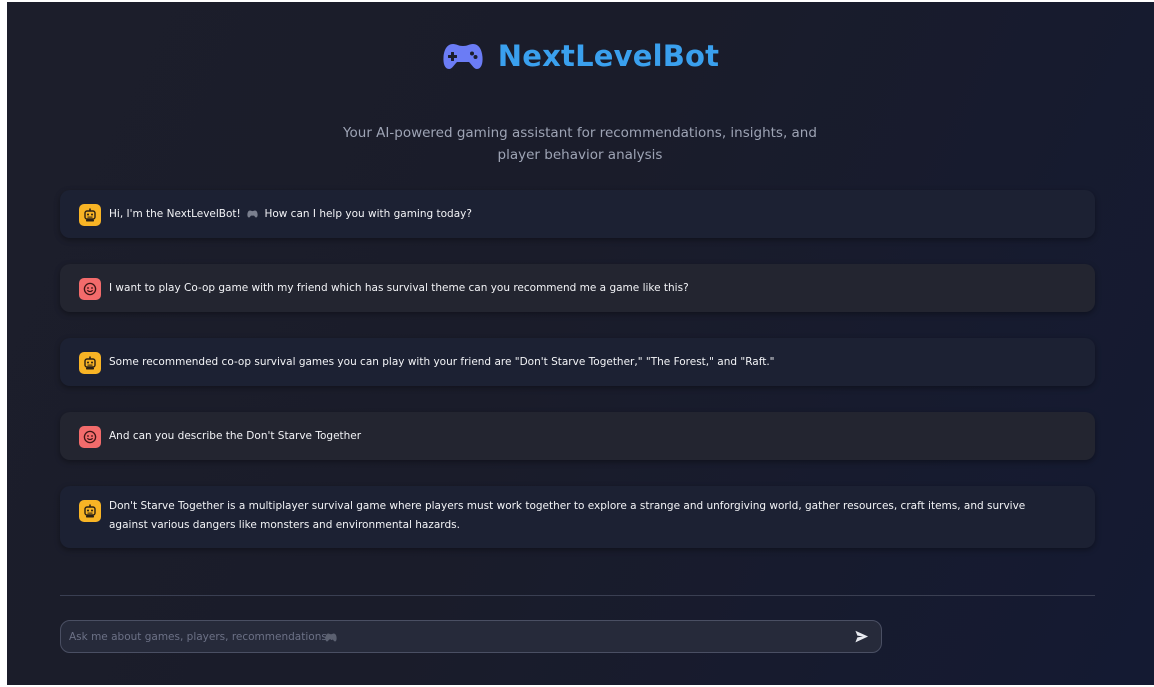  I want to click on message-text-part: Hi, I'm the NextLevelBot!, so click(175, 214).